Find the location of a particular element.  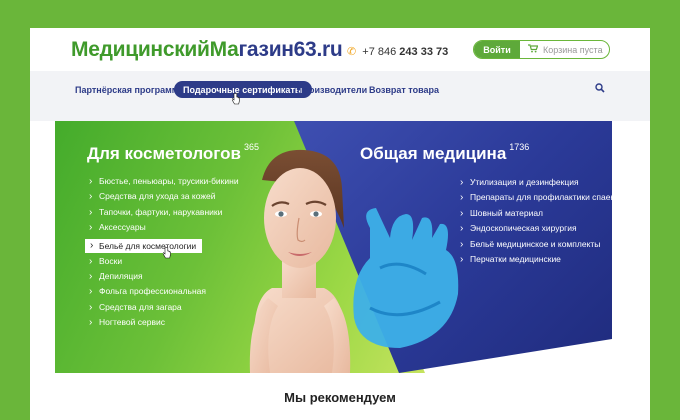

cosmetology-category-item: Средства для загара is located at coordinates (164, 308).